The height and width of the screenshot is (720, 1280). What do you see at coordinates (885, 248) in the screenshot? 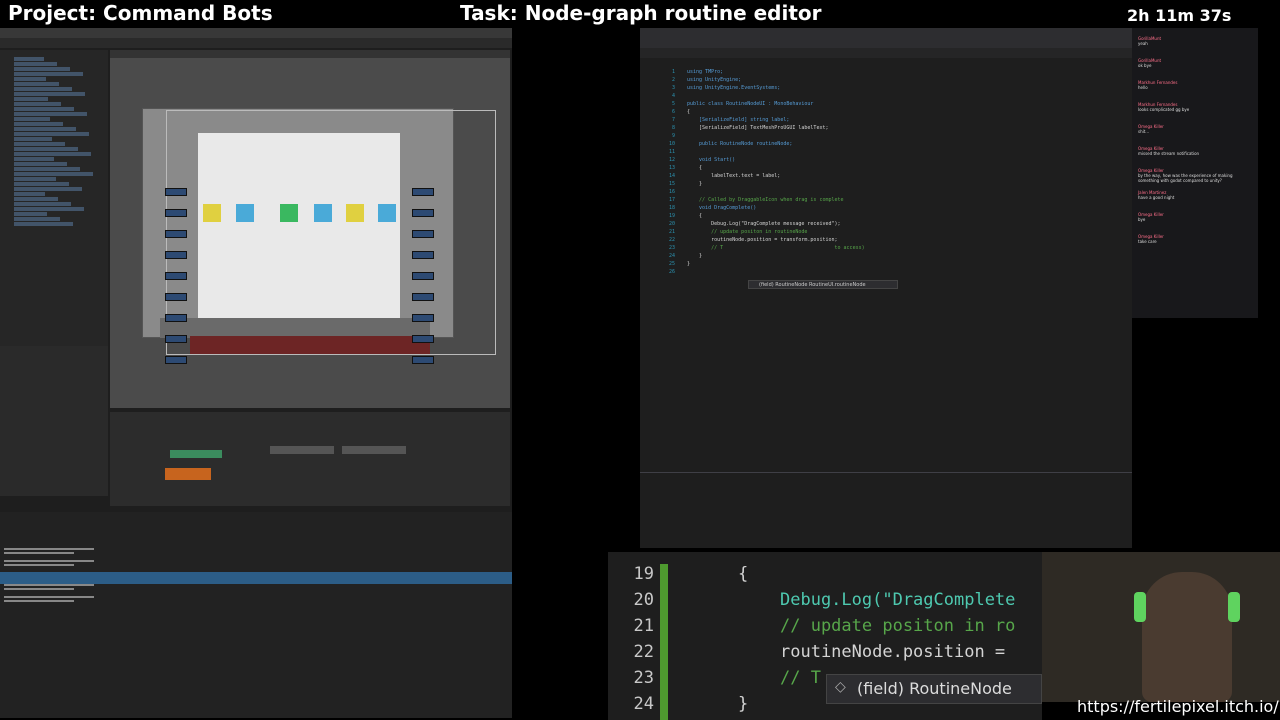
I see `code-line: 23 // T to access)` at bounding box center [885, 248].